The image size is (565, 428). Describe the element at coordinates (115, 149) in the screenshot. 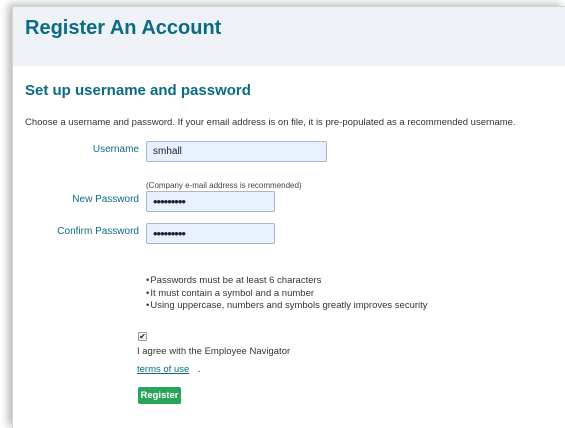

I see `username-label: Username` at that location.